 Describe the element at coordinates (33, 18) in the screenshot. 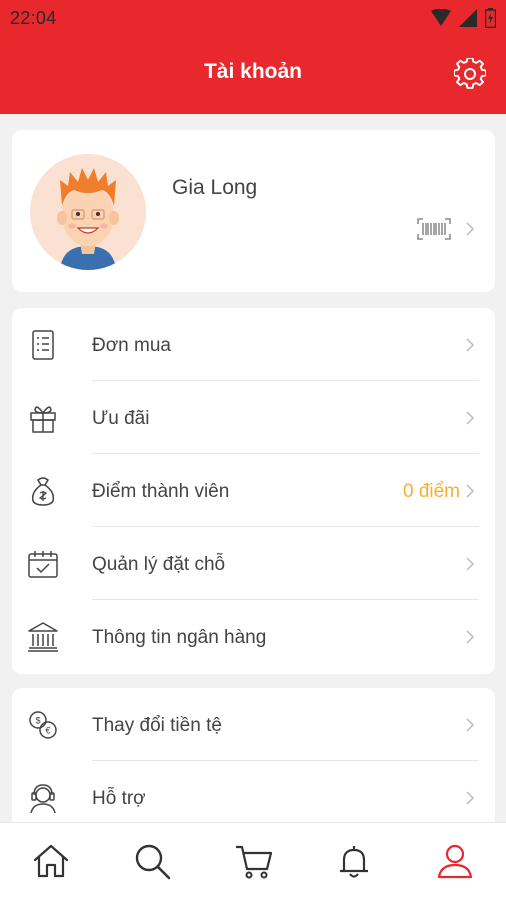

I see `status-time: 22:04` at that location.